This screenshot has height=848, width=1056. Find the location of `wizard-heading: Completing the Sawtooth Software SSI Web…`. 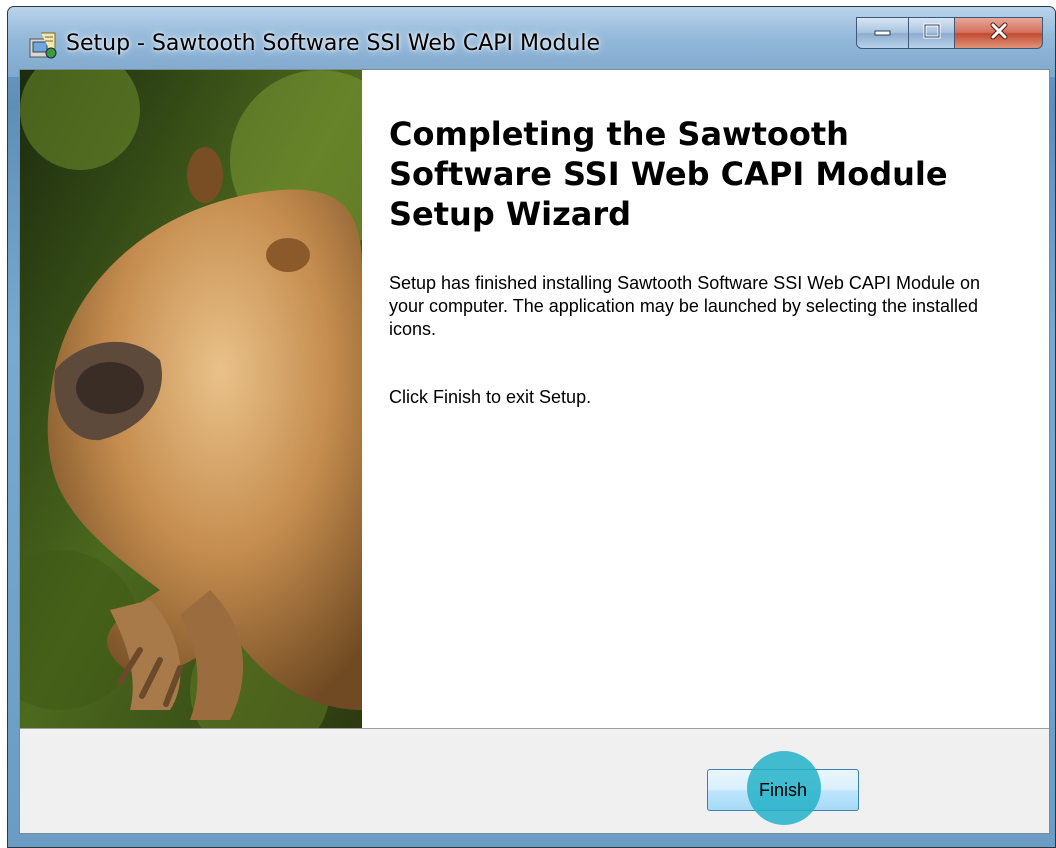

wizard-heading: Completing the Sawtooth Software SSI Web… is located at coordinates (668, 174).